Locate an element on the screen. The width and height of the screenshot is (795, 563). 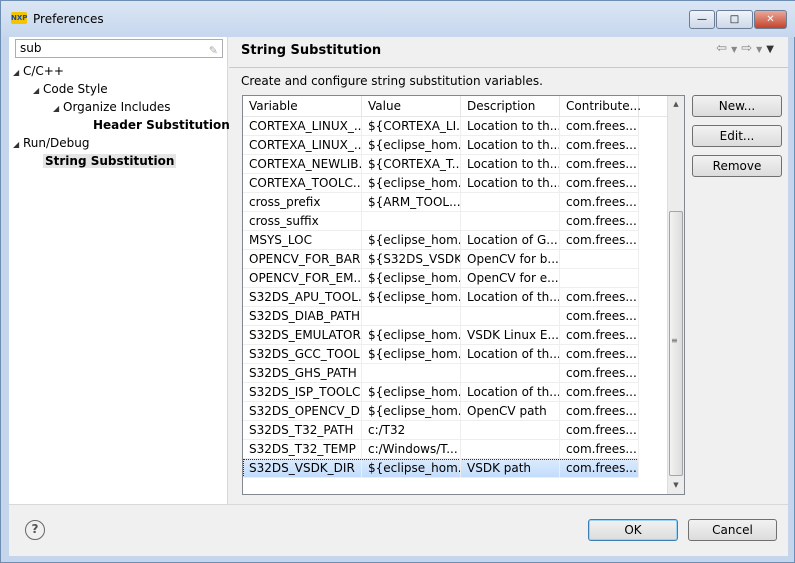
tree-item-label: Organize Includes is located at coordinates (117, 107).